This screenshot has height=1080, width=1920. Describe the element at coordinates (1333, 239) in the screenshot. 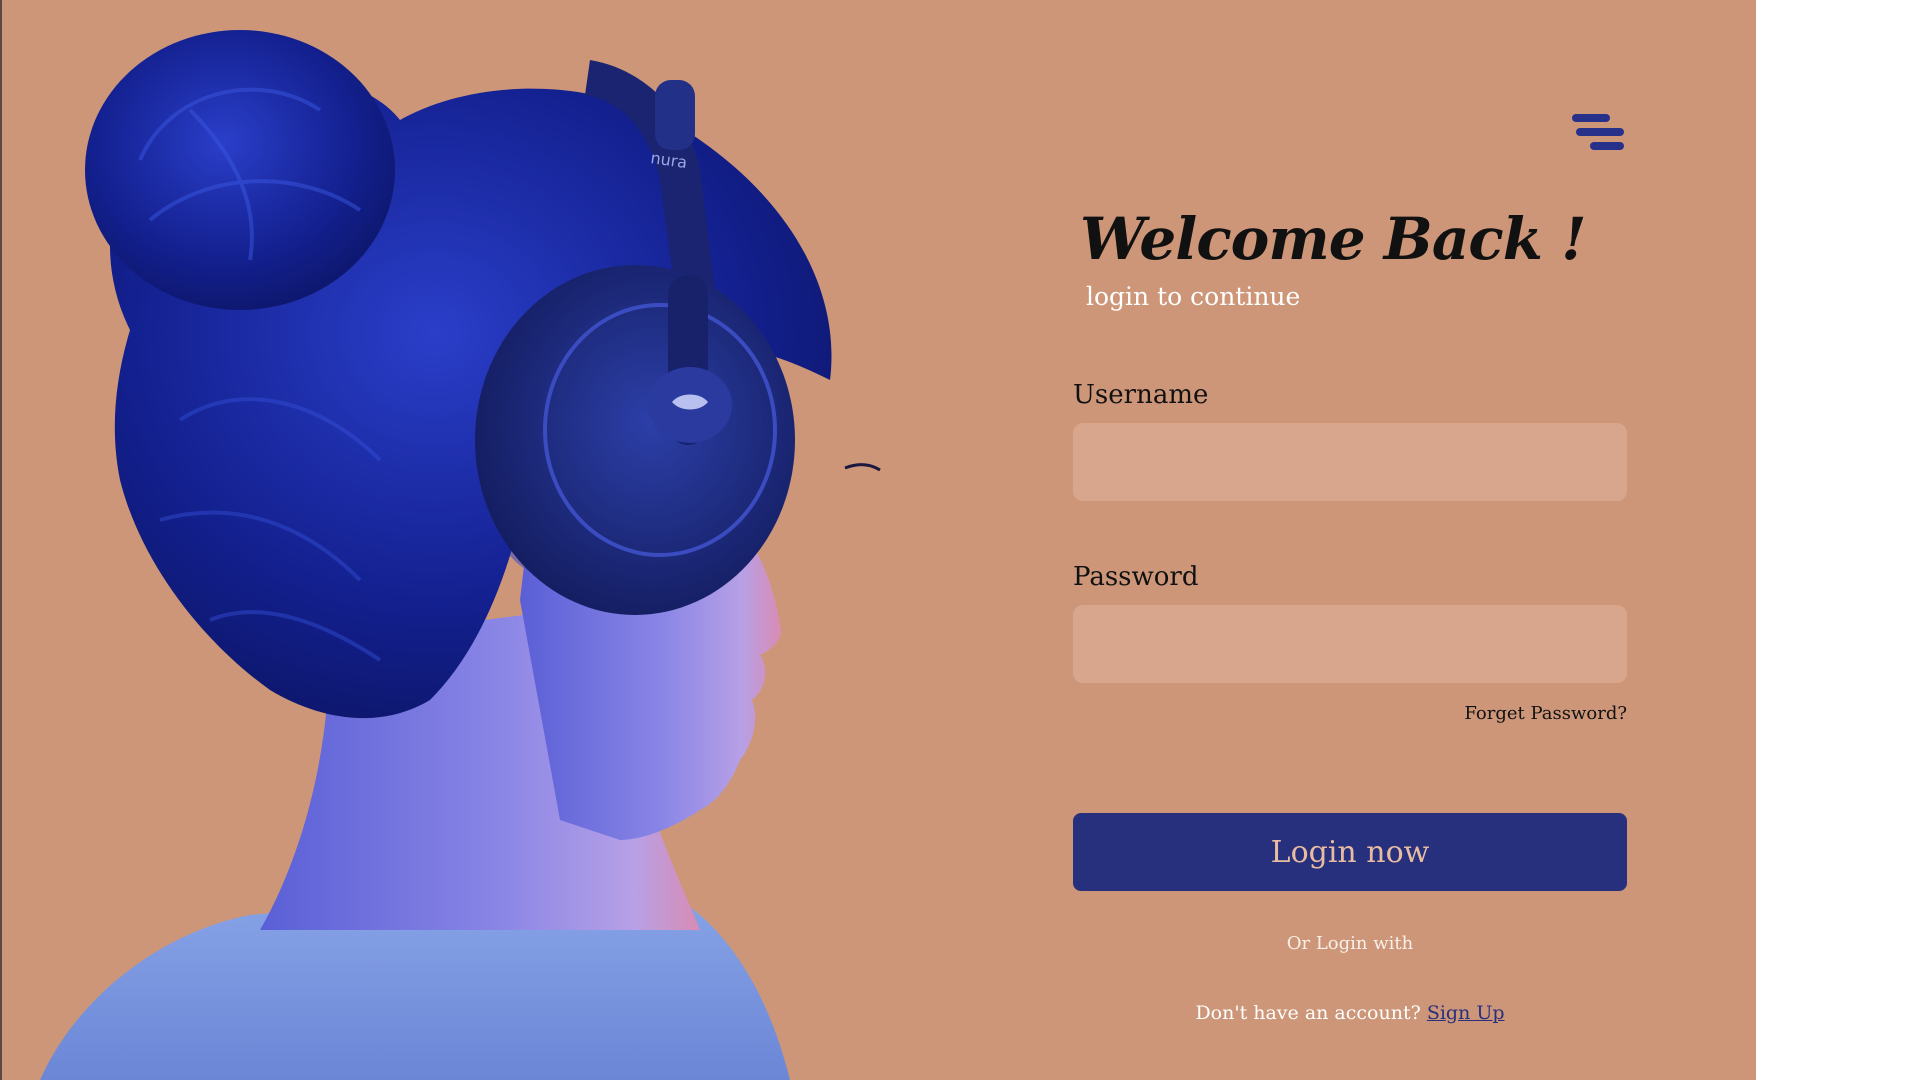

I see `page-title: Welcome Back !` at that location.